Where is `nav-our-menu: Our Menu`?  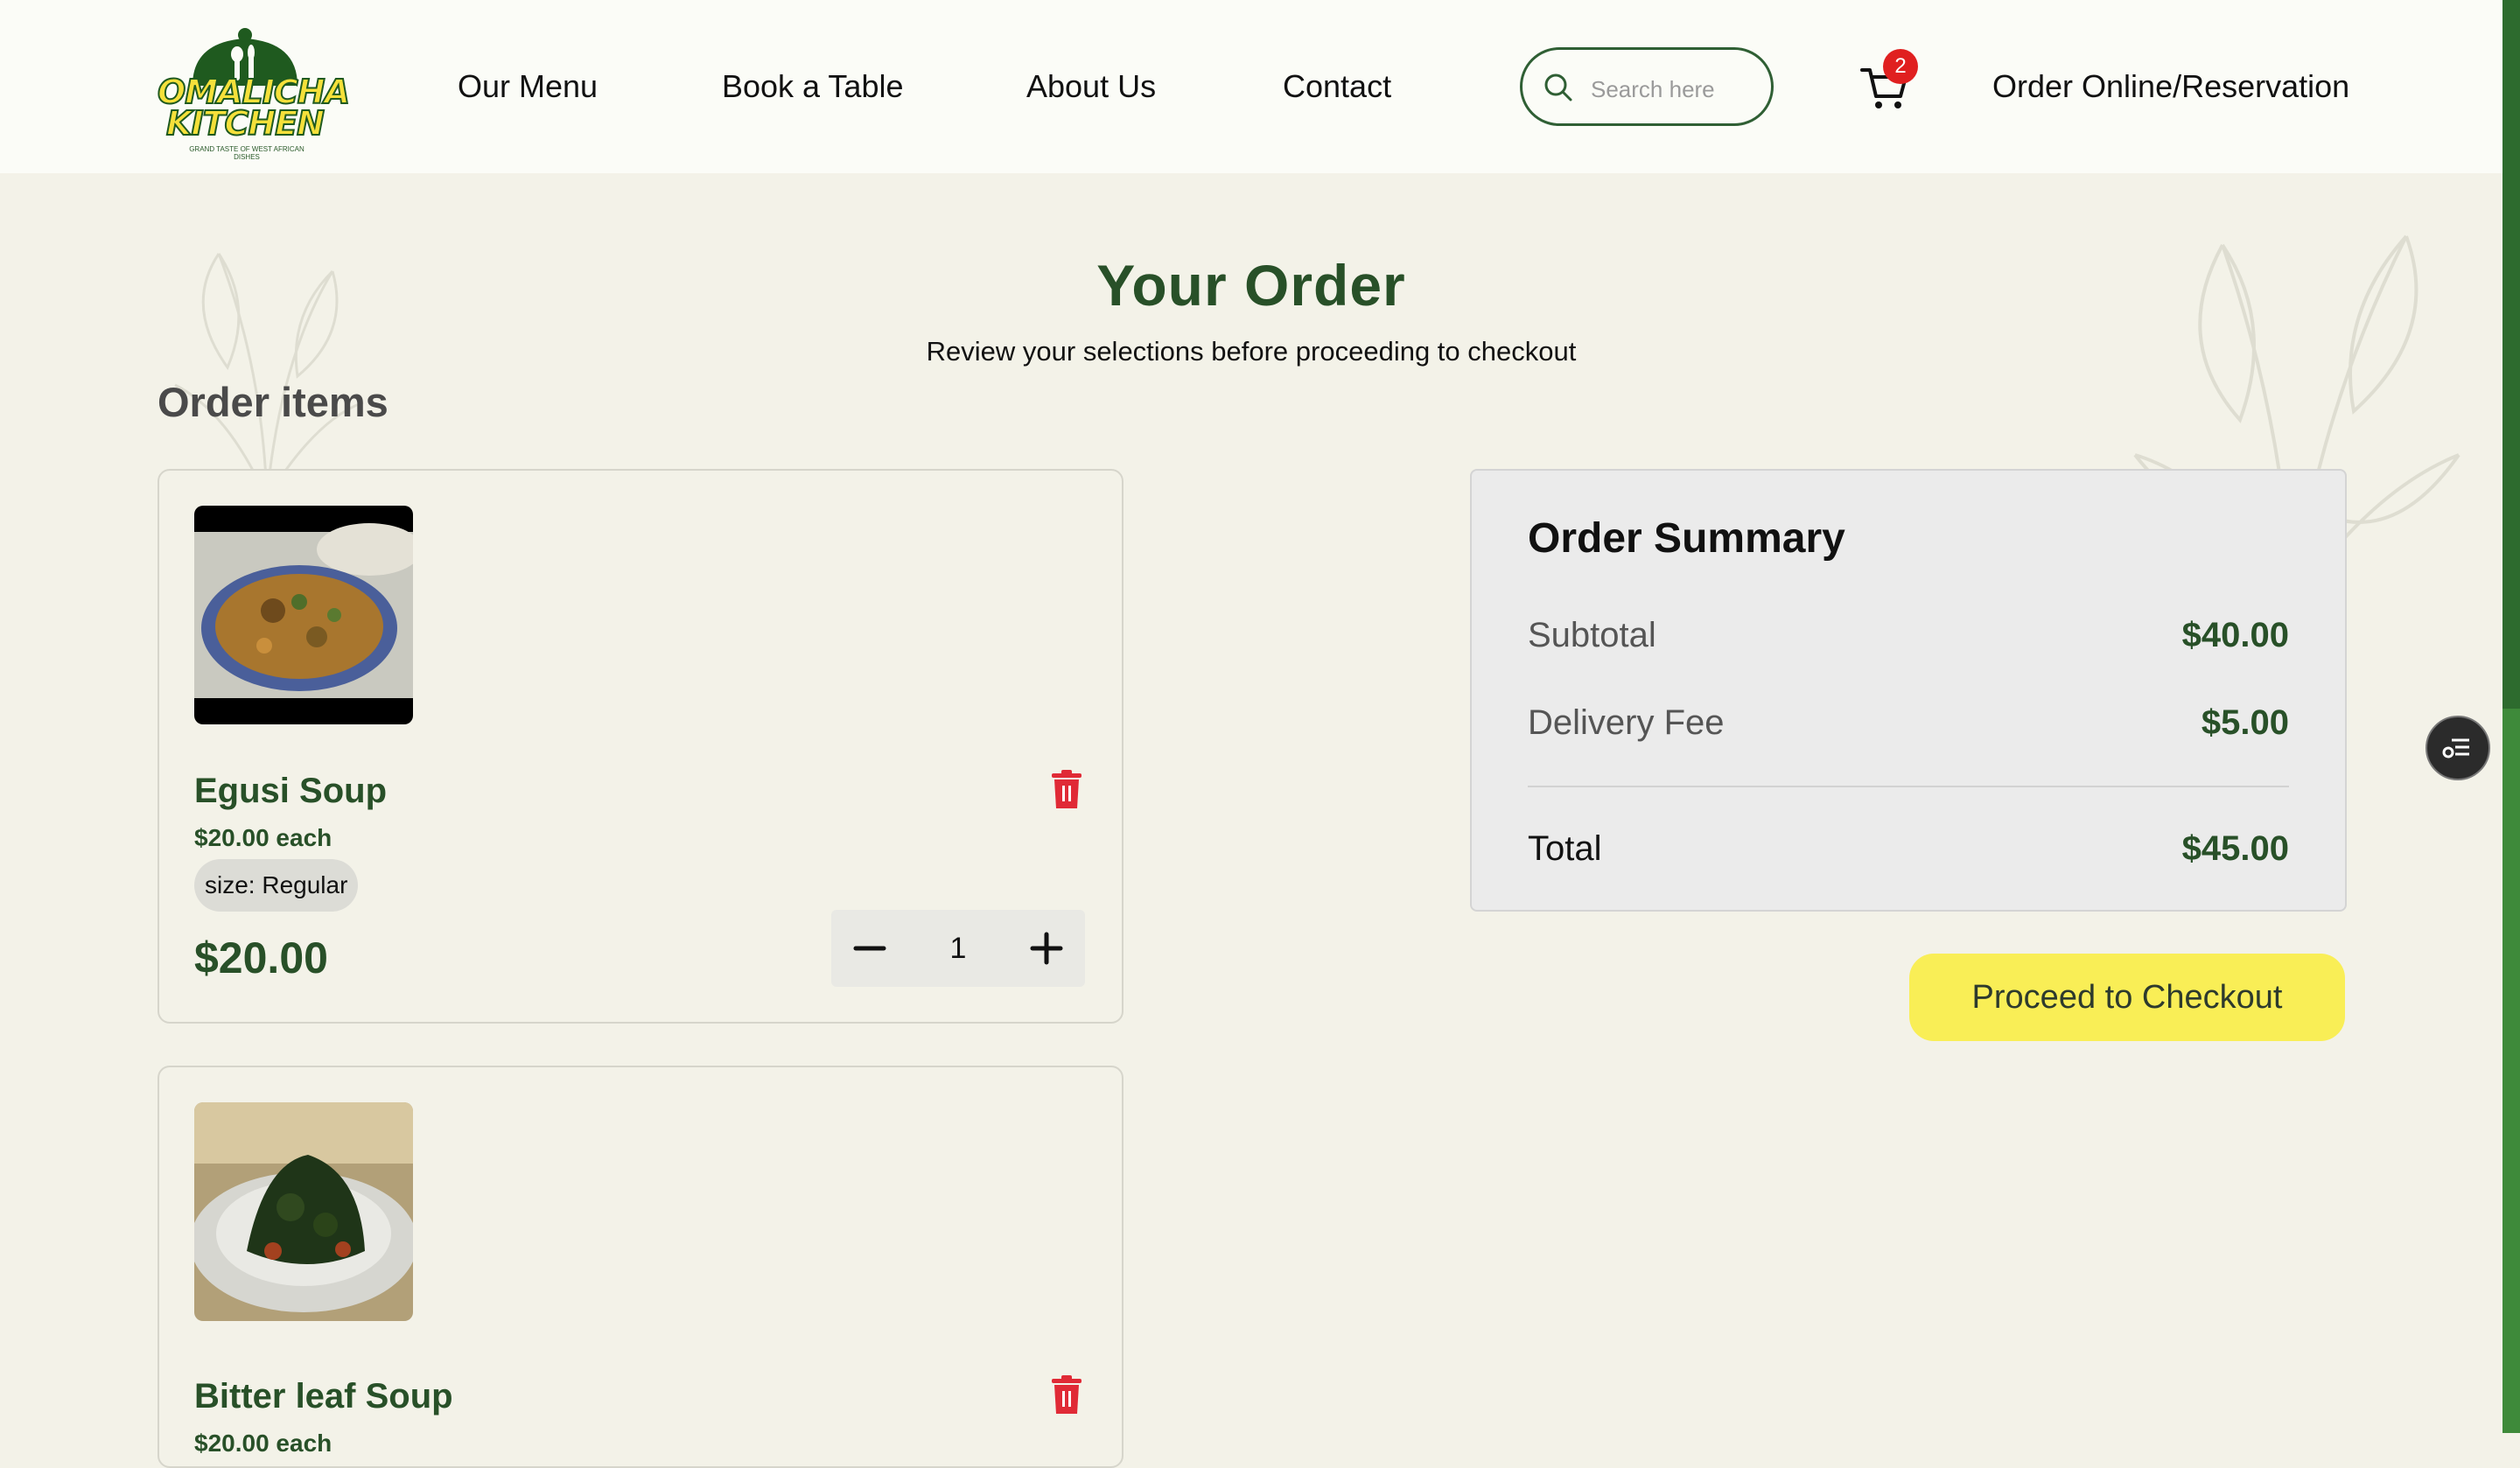 nav-our-menu: Our Menu is located at coordinates (528, 86).